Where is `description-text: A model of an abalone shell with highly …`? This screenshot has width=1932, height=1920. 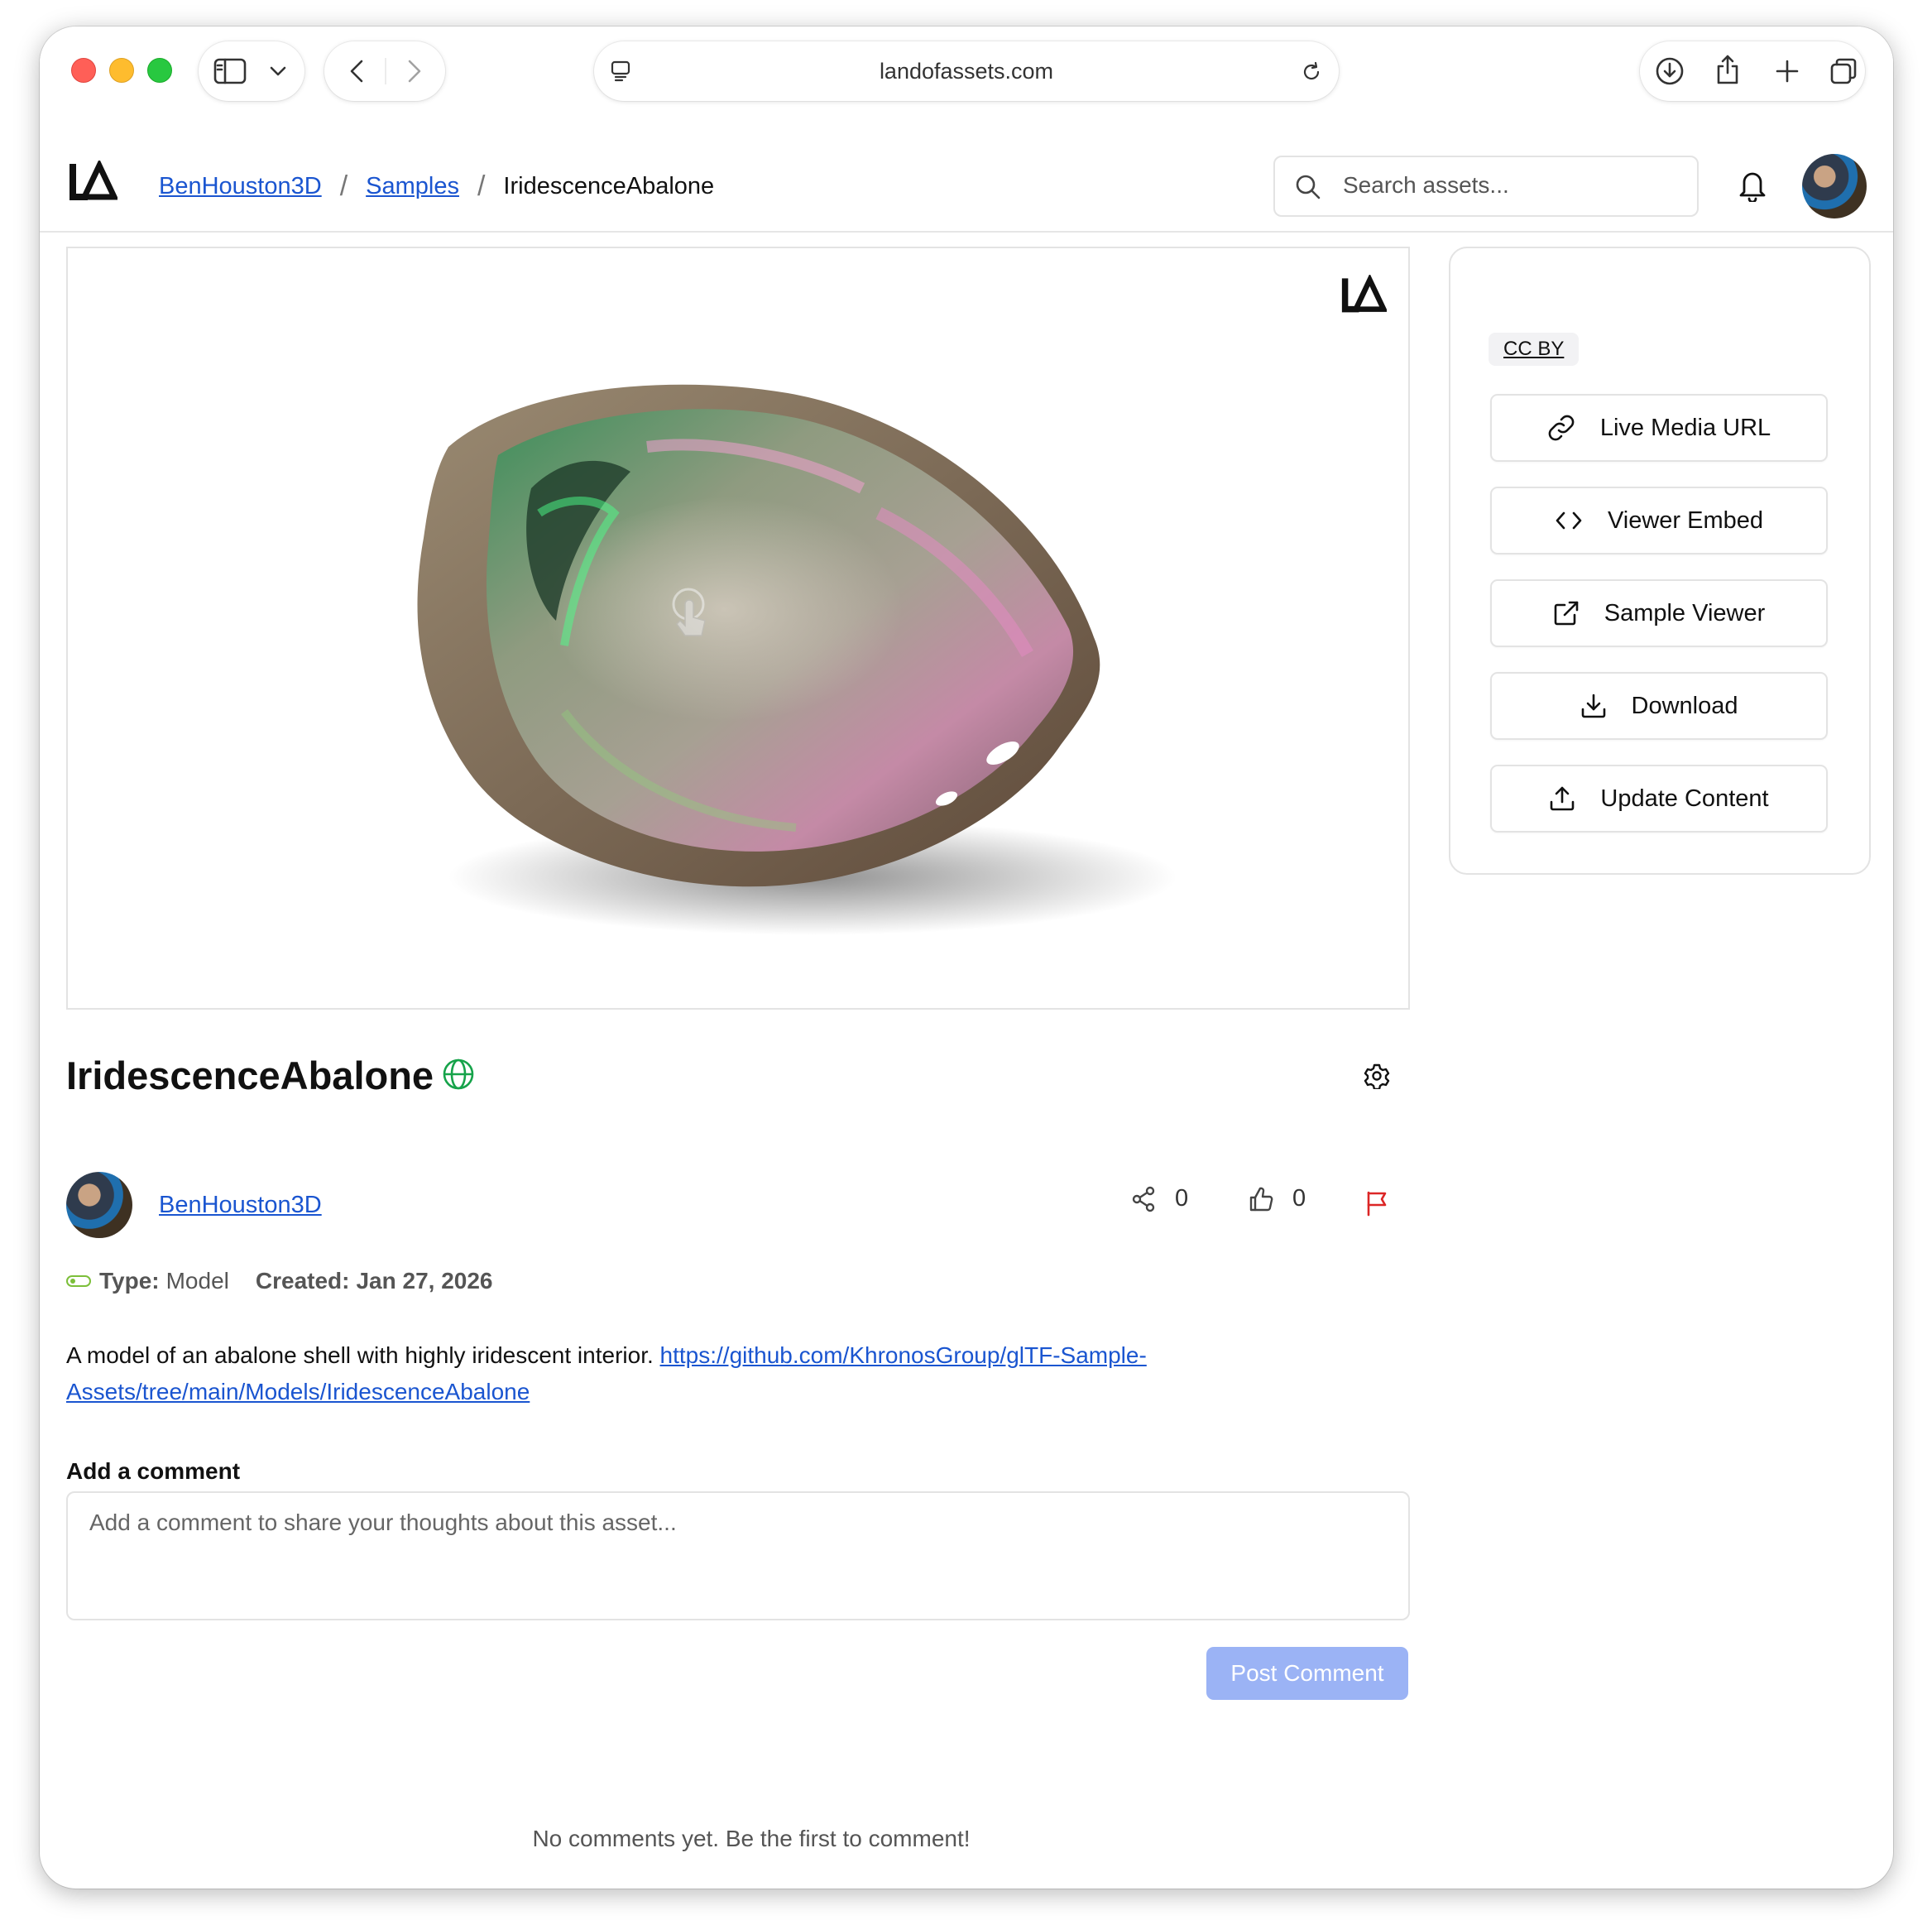
description-text: A model of an abalone shell with highly … is located at coordinates (360, 1355).